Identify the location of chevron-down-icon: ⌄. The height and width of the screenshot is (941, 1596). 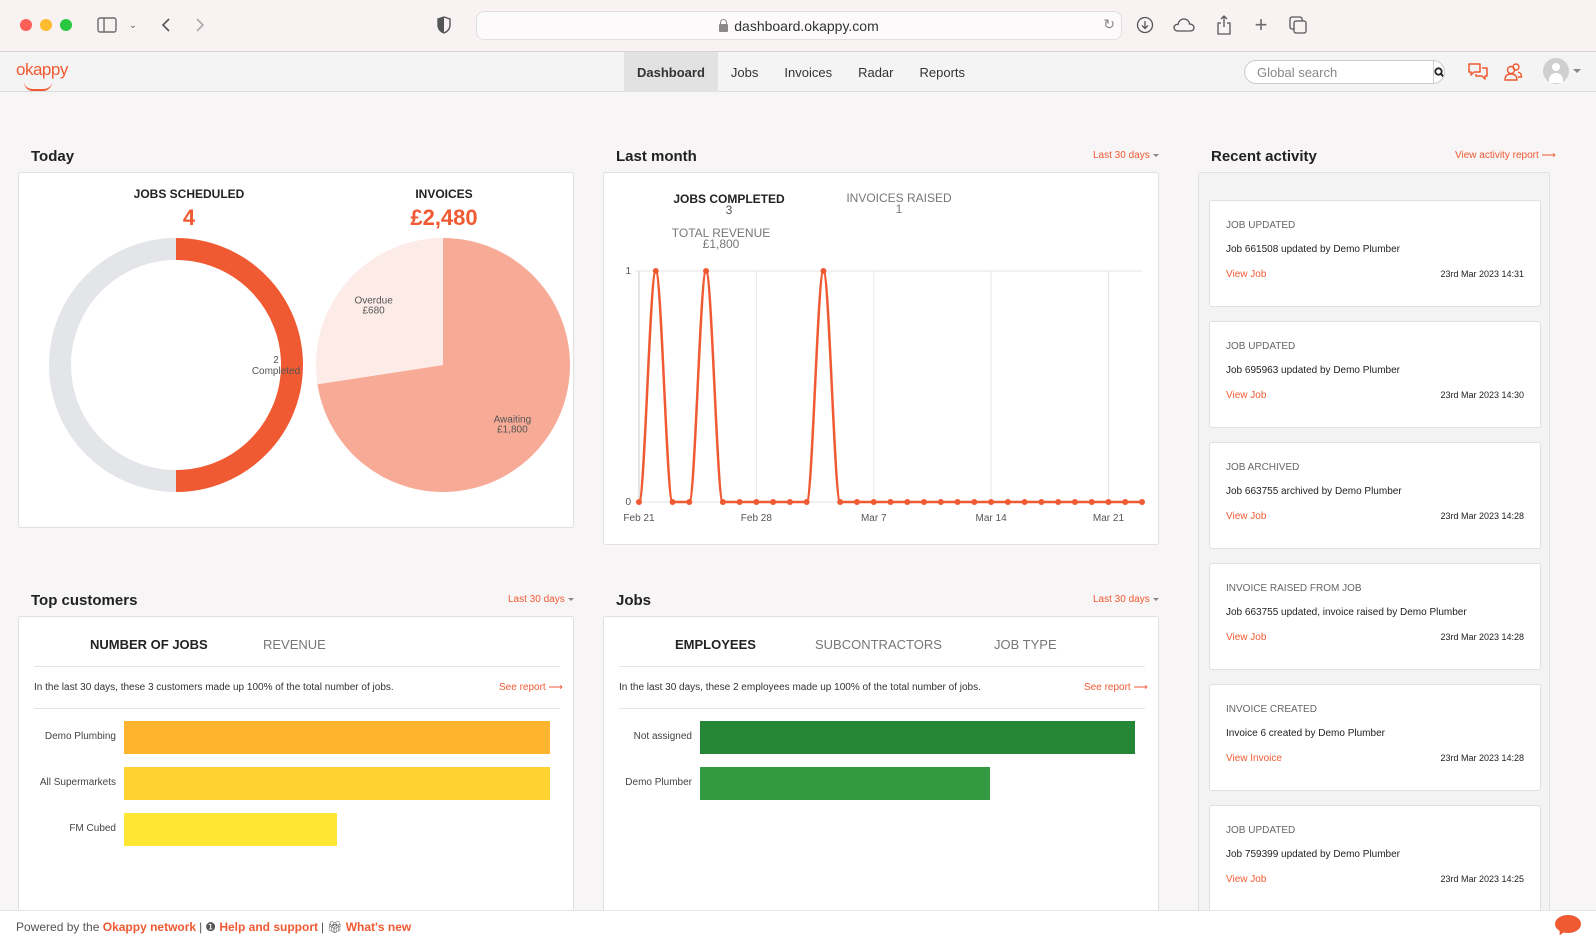
(133, 25).